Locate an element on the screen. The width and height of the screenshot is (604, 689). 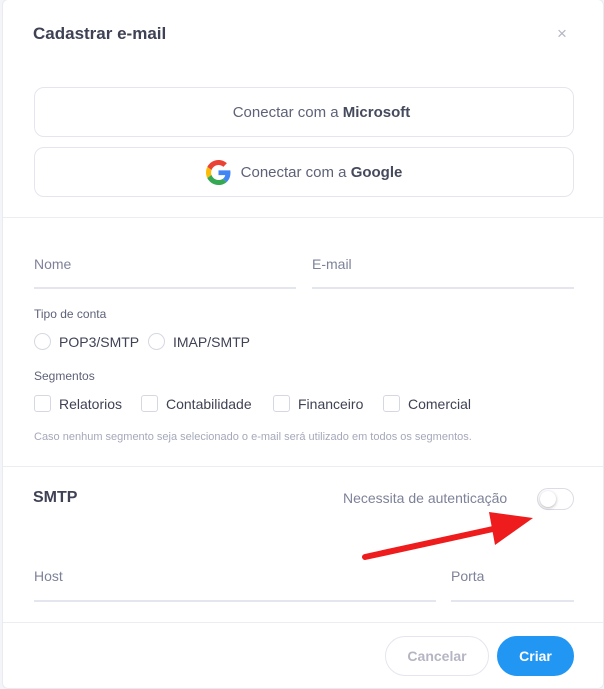
radio-label: IMAP/SMTP is located at coordinates (212, 341).